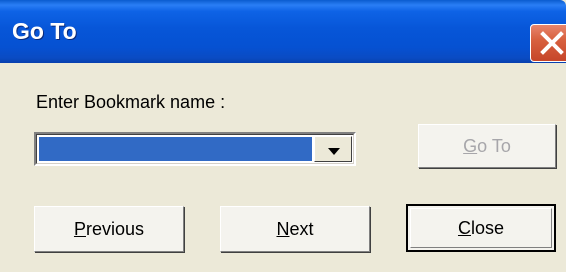 This screenshot has height=272, width=566. I want to click on close-icon, so click(552, 43).